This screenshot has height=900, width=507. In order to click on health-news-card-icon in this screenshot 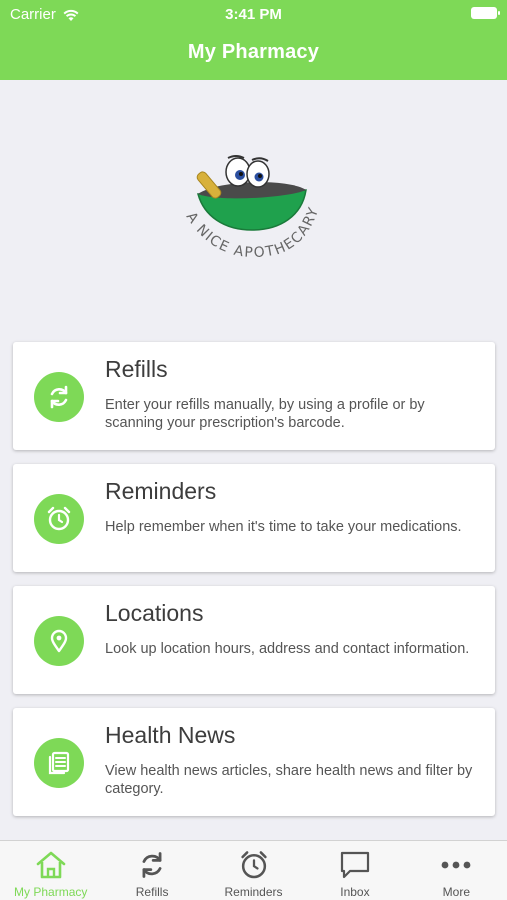, I will do `click(59, 763)`.